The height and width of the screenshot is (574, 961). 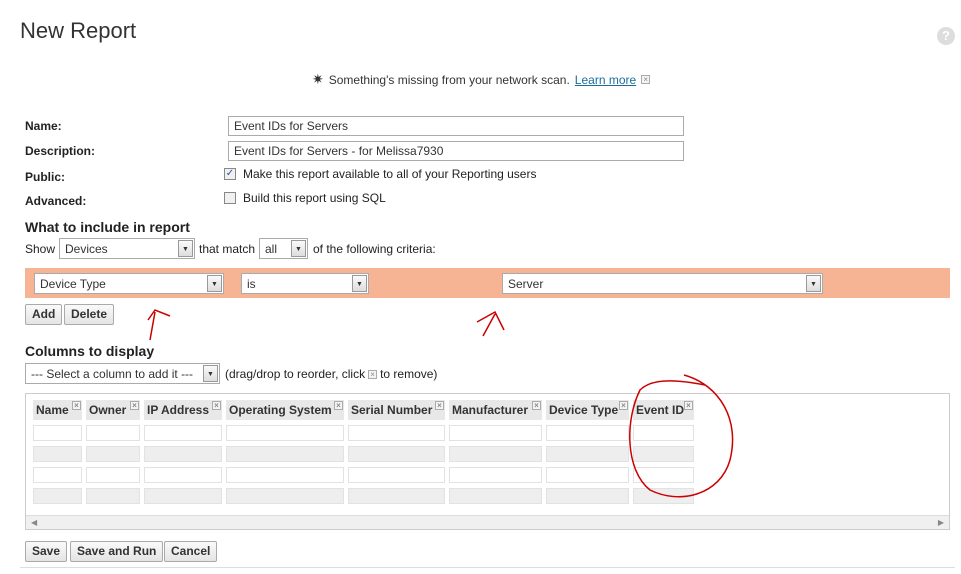 I want to click on cancel-button: Cancel, so click(x=191, y=551).